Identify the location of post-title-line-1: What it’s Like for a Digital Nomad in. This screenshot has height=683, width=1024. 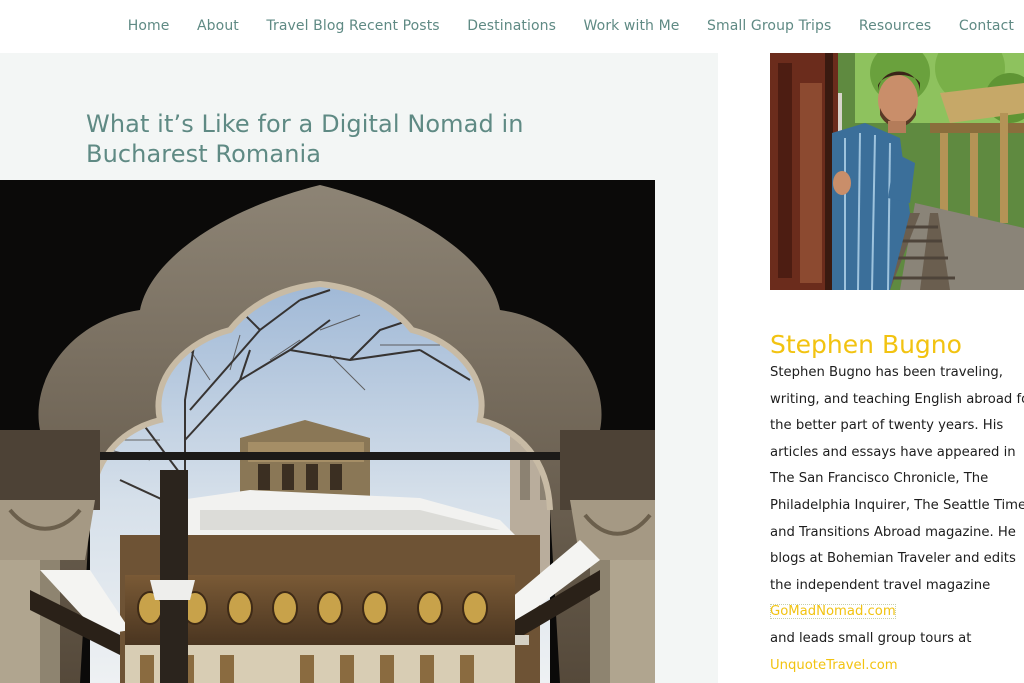
(305, 124).